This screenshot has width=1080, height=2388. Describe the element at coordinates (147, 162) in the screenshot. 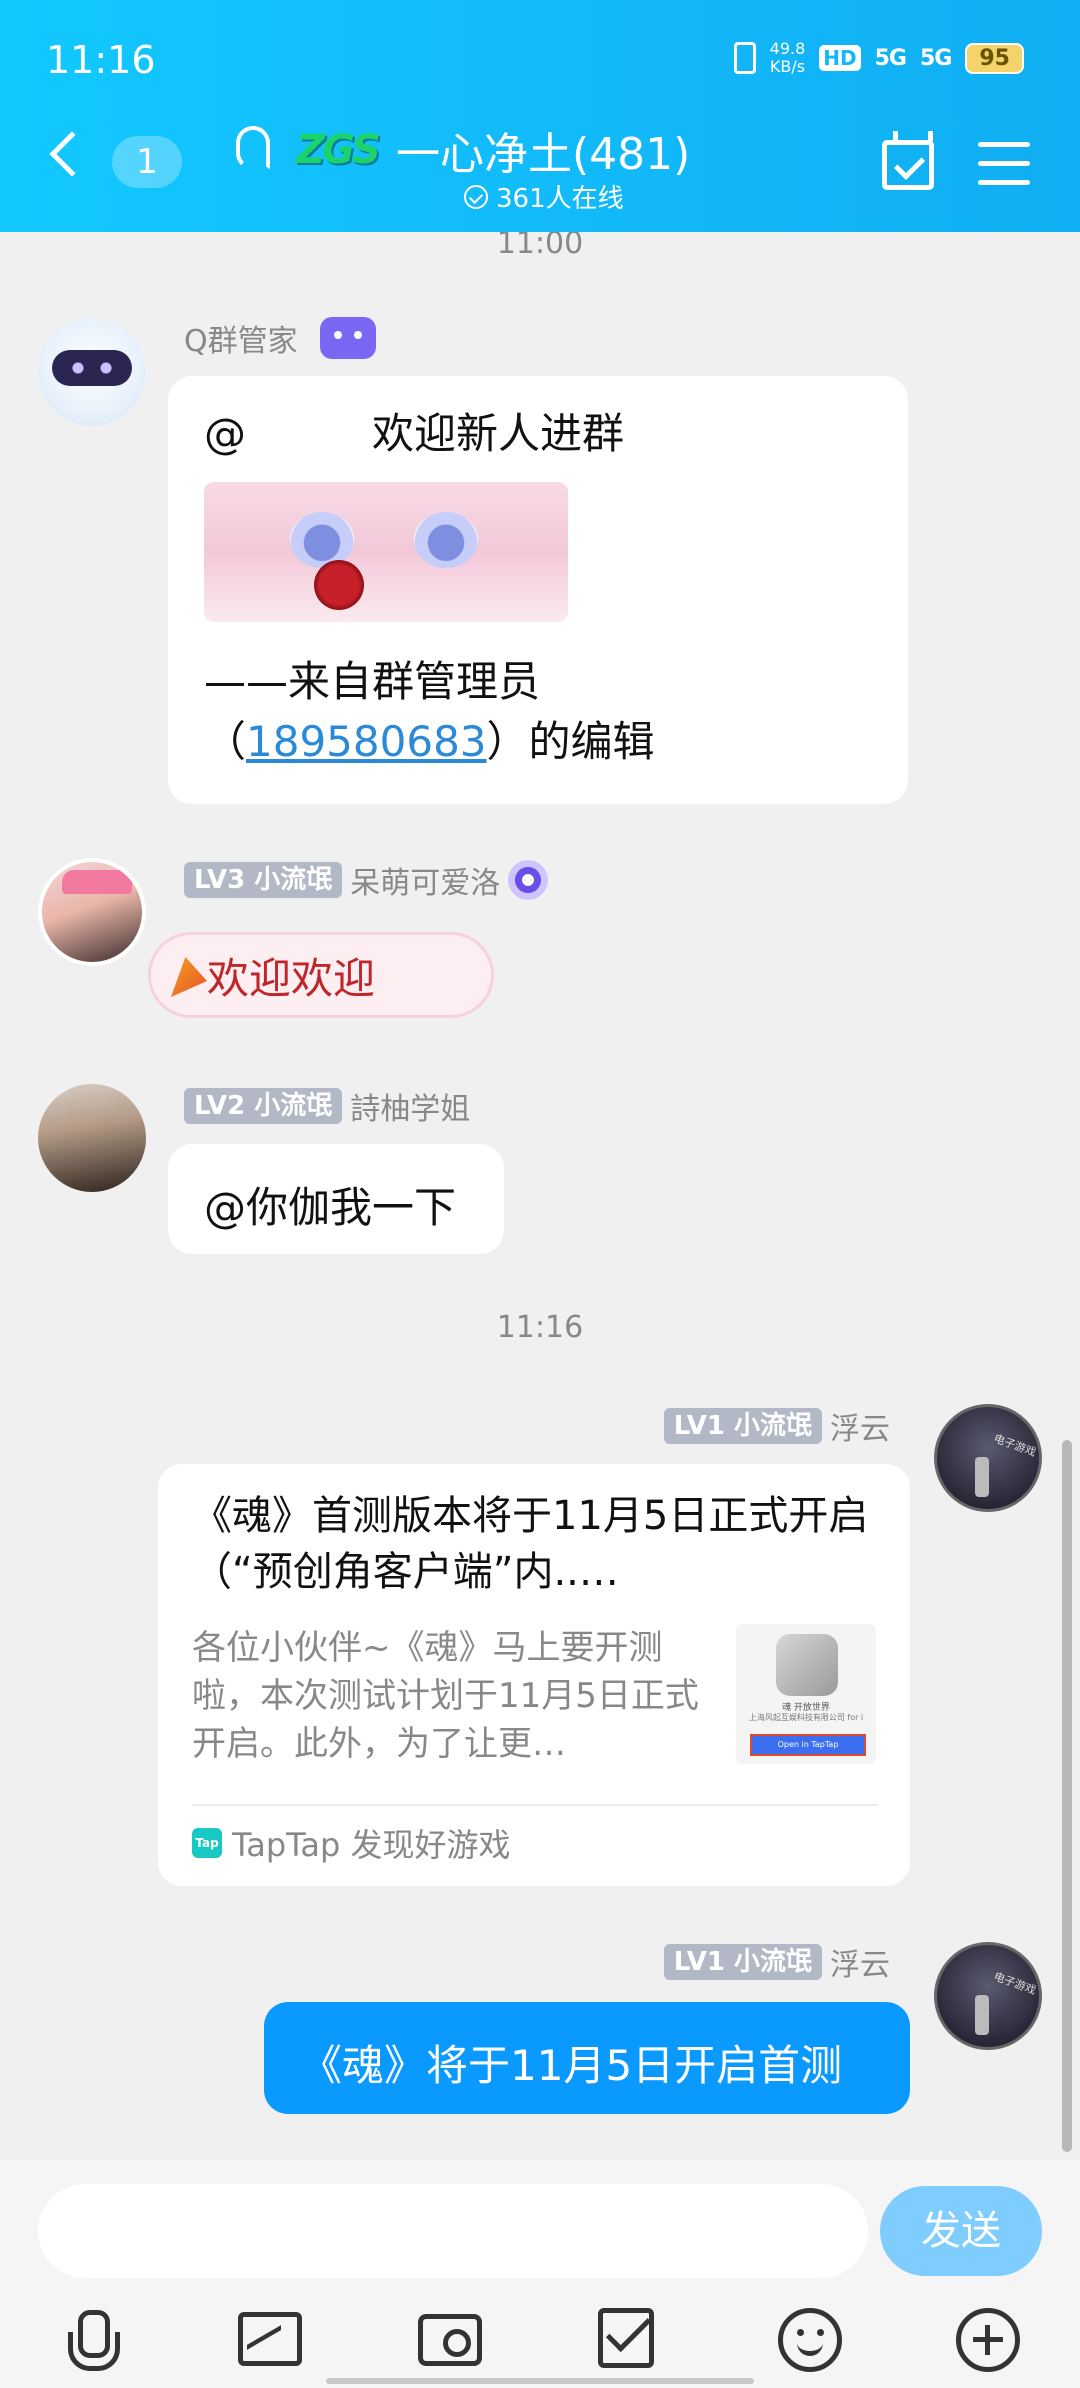

I see `unread-count-badge: 1` at that location.